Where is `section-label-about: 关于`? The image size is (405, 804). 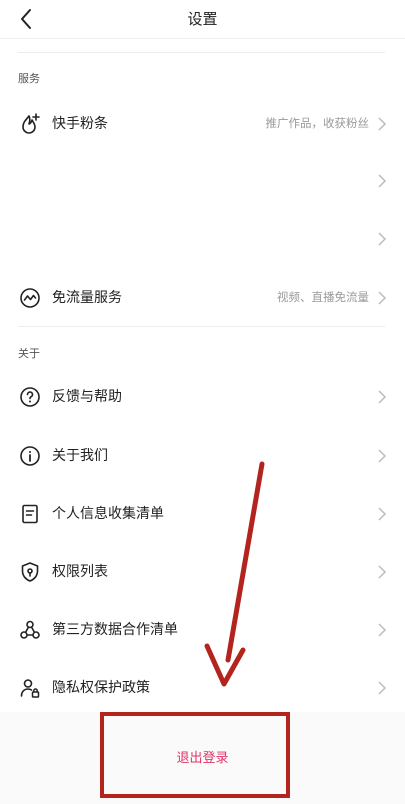
section-label-about: 关于 is located at coordinates (29, 353).